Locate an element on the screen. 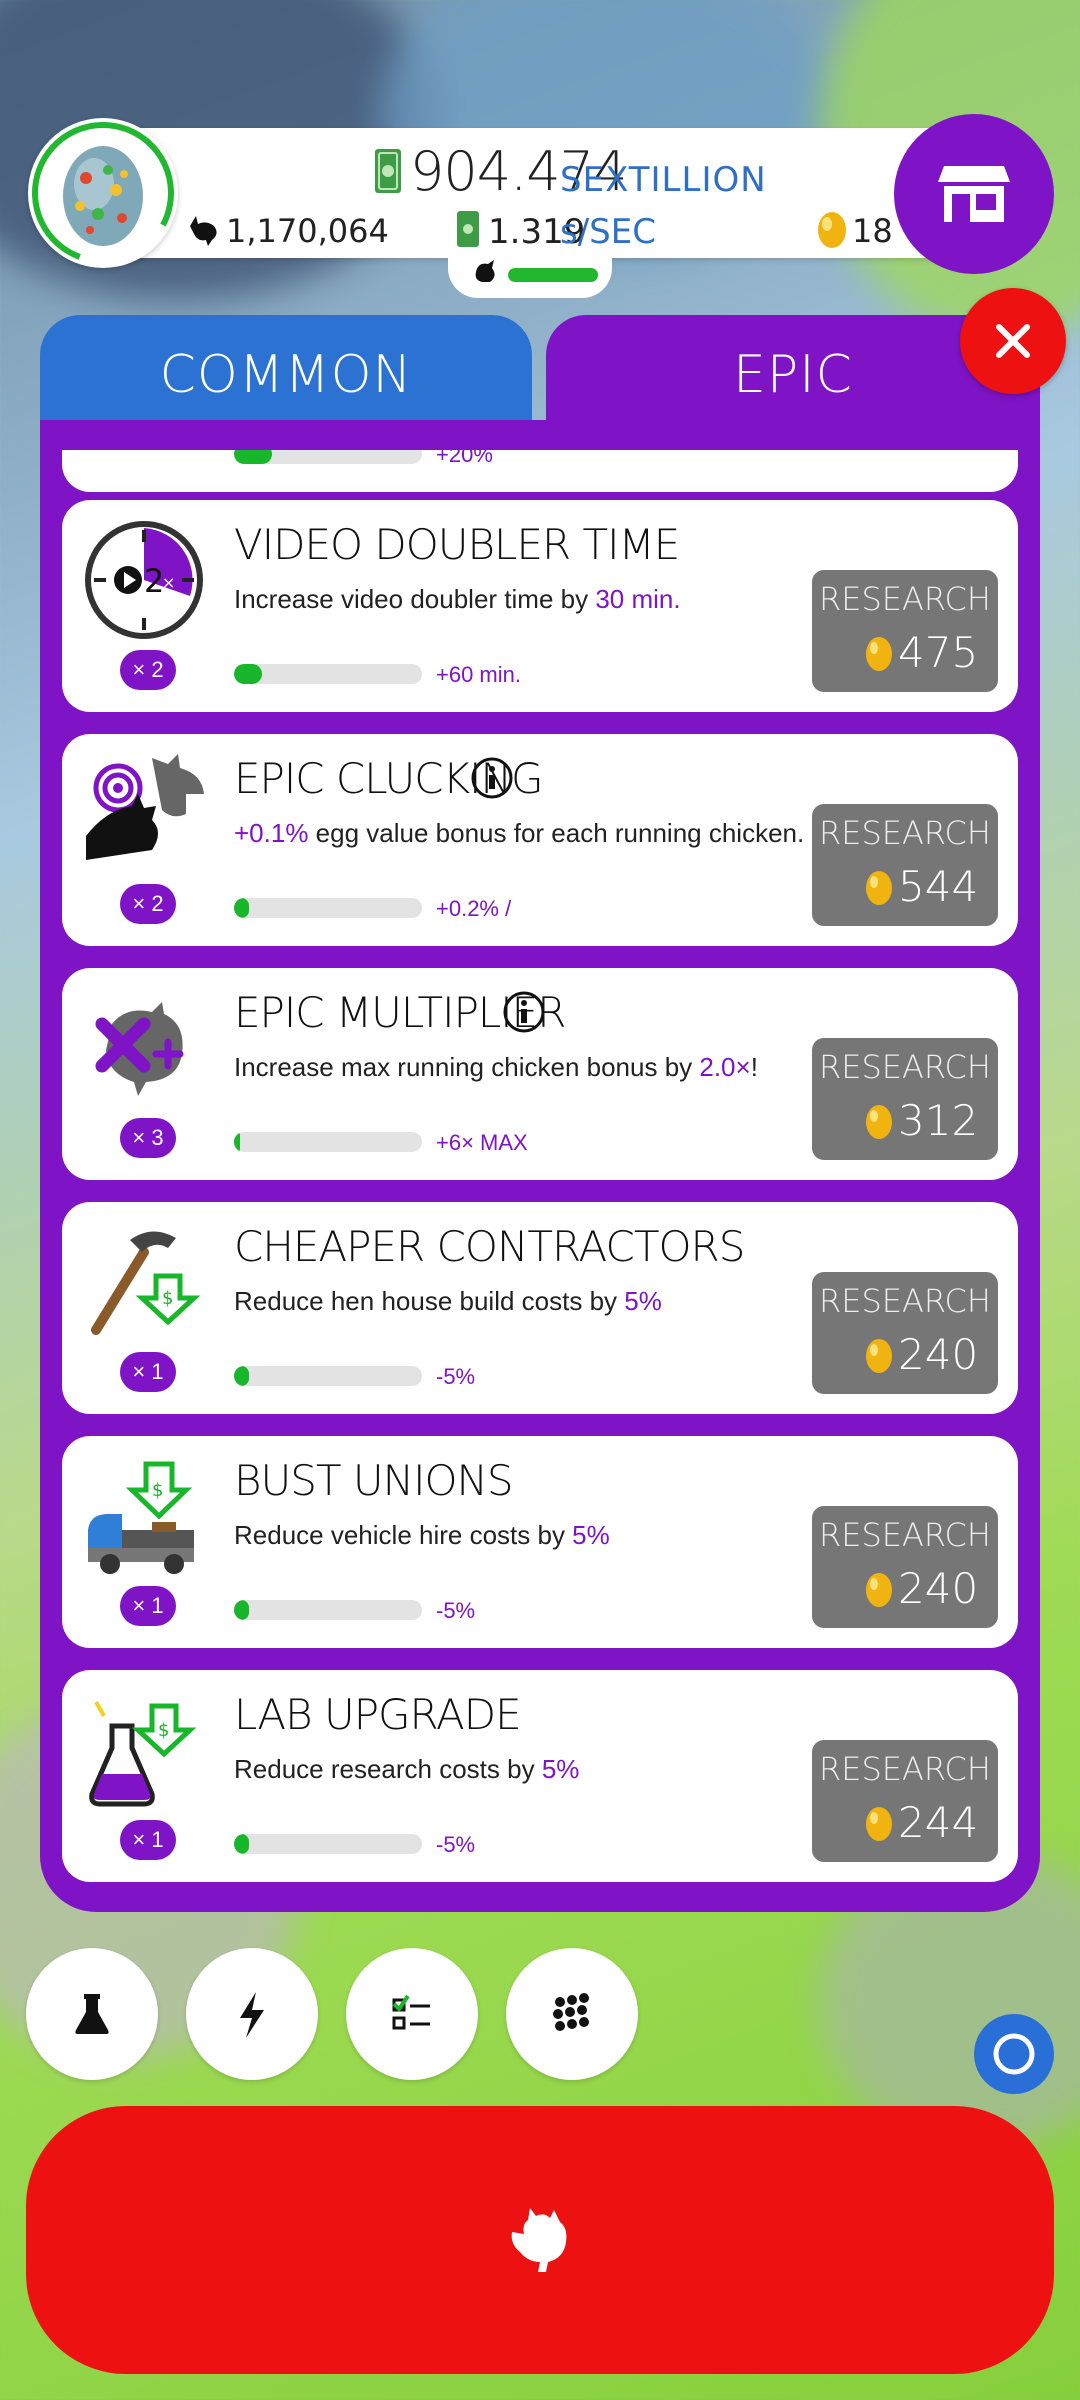 The width and height of the screenshot is (1080, 2400). research-step: +0.2% / is located at coordinates (474, 908).